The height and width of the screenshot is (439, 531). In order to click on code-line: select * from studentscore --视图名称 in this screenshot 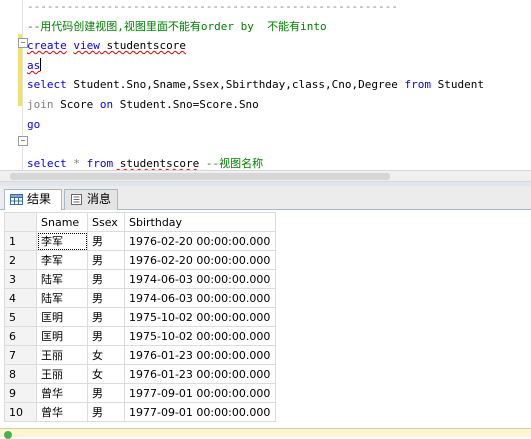, I will do `click(255, 162)`.